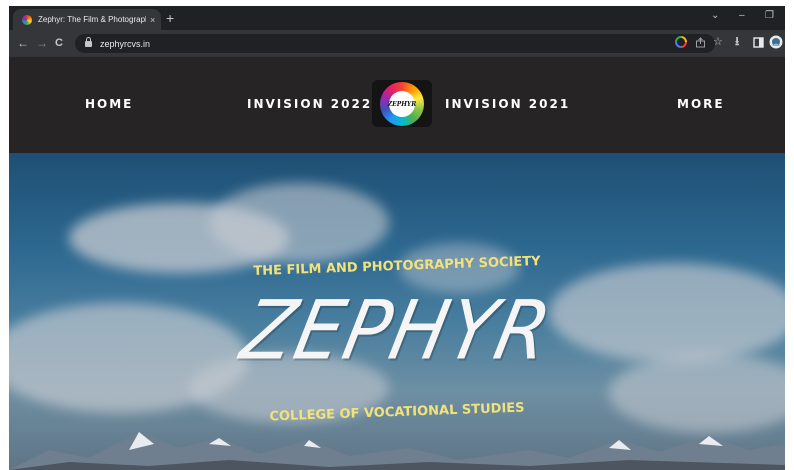 Image resolution: width=794 pixels, height=470 pixels. Describe the element at coordinates (59, 43) in the screenshot. I see `reload-button: C` at that location.